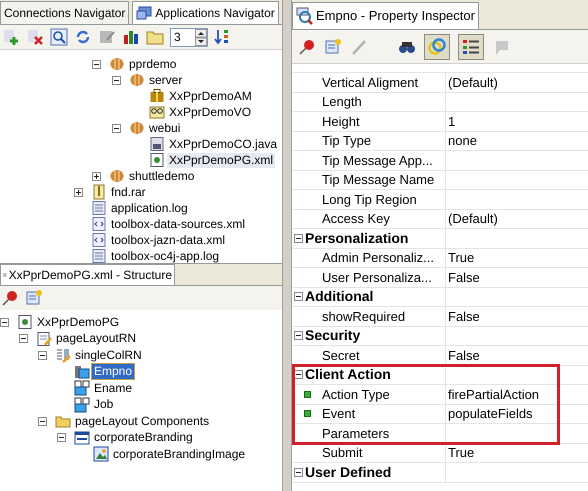 The height and width of the screenshot is (491, 588). Describe the element at coordinates (490, 414) in the screenshot. I see `property-value: populateFields` at that location.